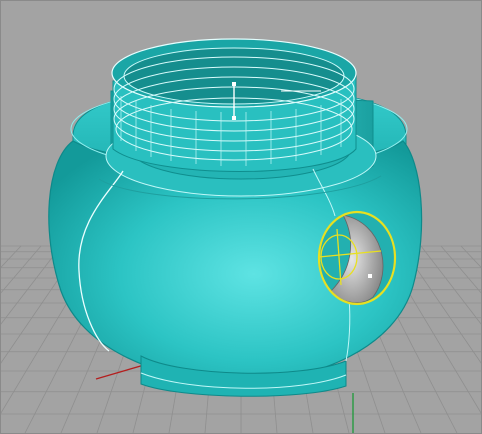 The width and height of the screenshot is (482, 434). What do you see at coordinates (234, 118) in the screenshot?
I see `pivot-marker-point-bottom` at bounding box center [234, 118].